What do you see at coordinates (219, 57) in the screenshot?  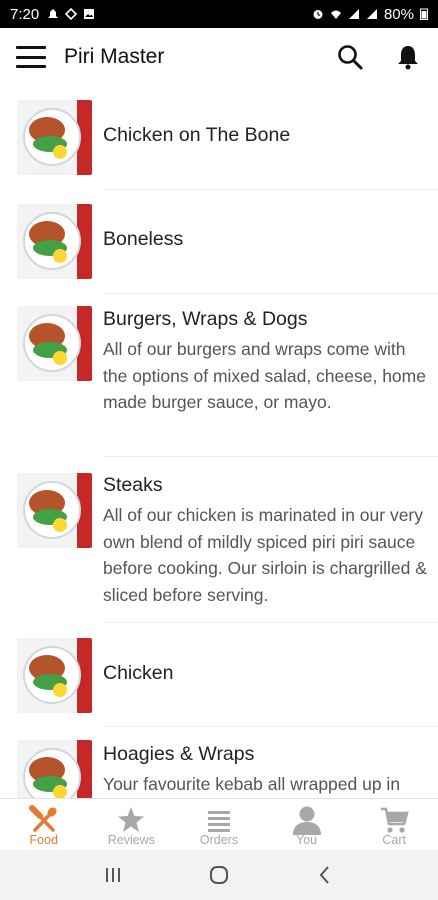 I see `app-bar: Piri Master` at bounding box center [219, 57].